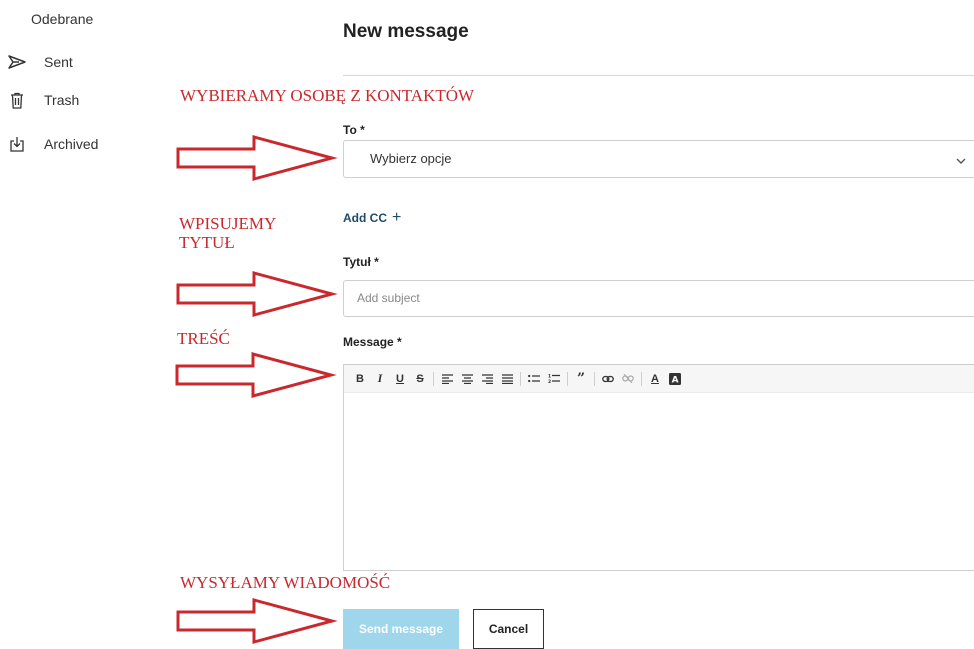 The width and height of the screenshot is (974, 649). I want to click on add-cc-button: Add CC +, so click(372, 218).